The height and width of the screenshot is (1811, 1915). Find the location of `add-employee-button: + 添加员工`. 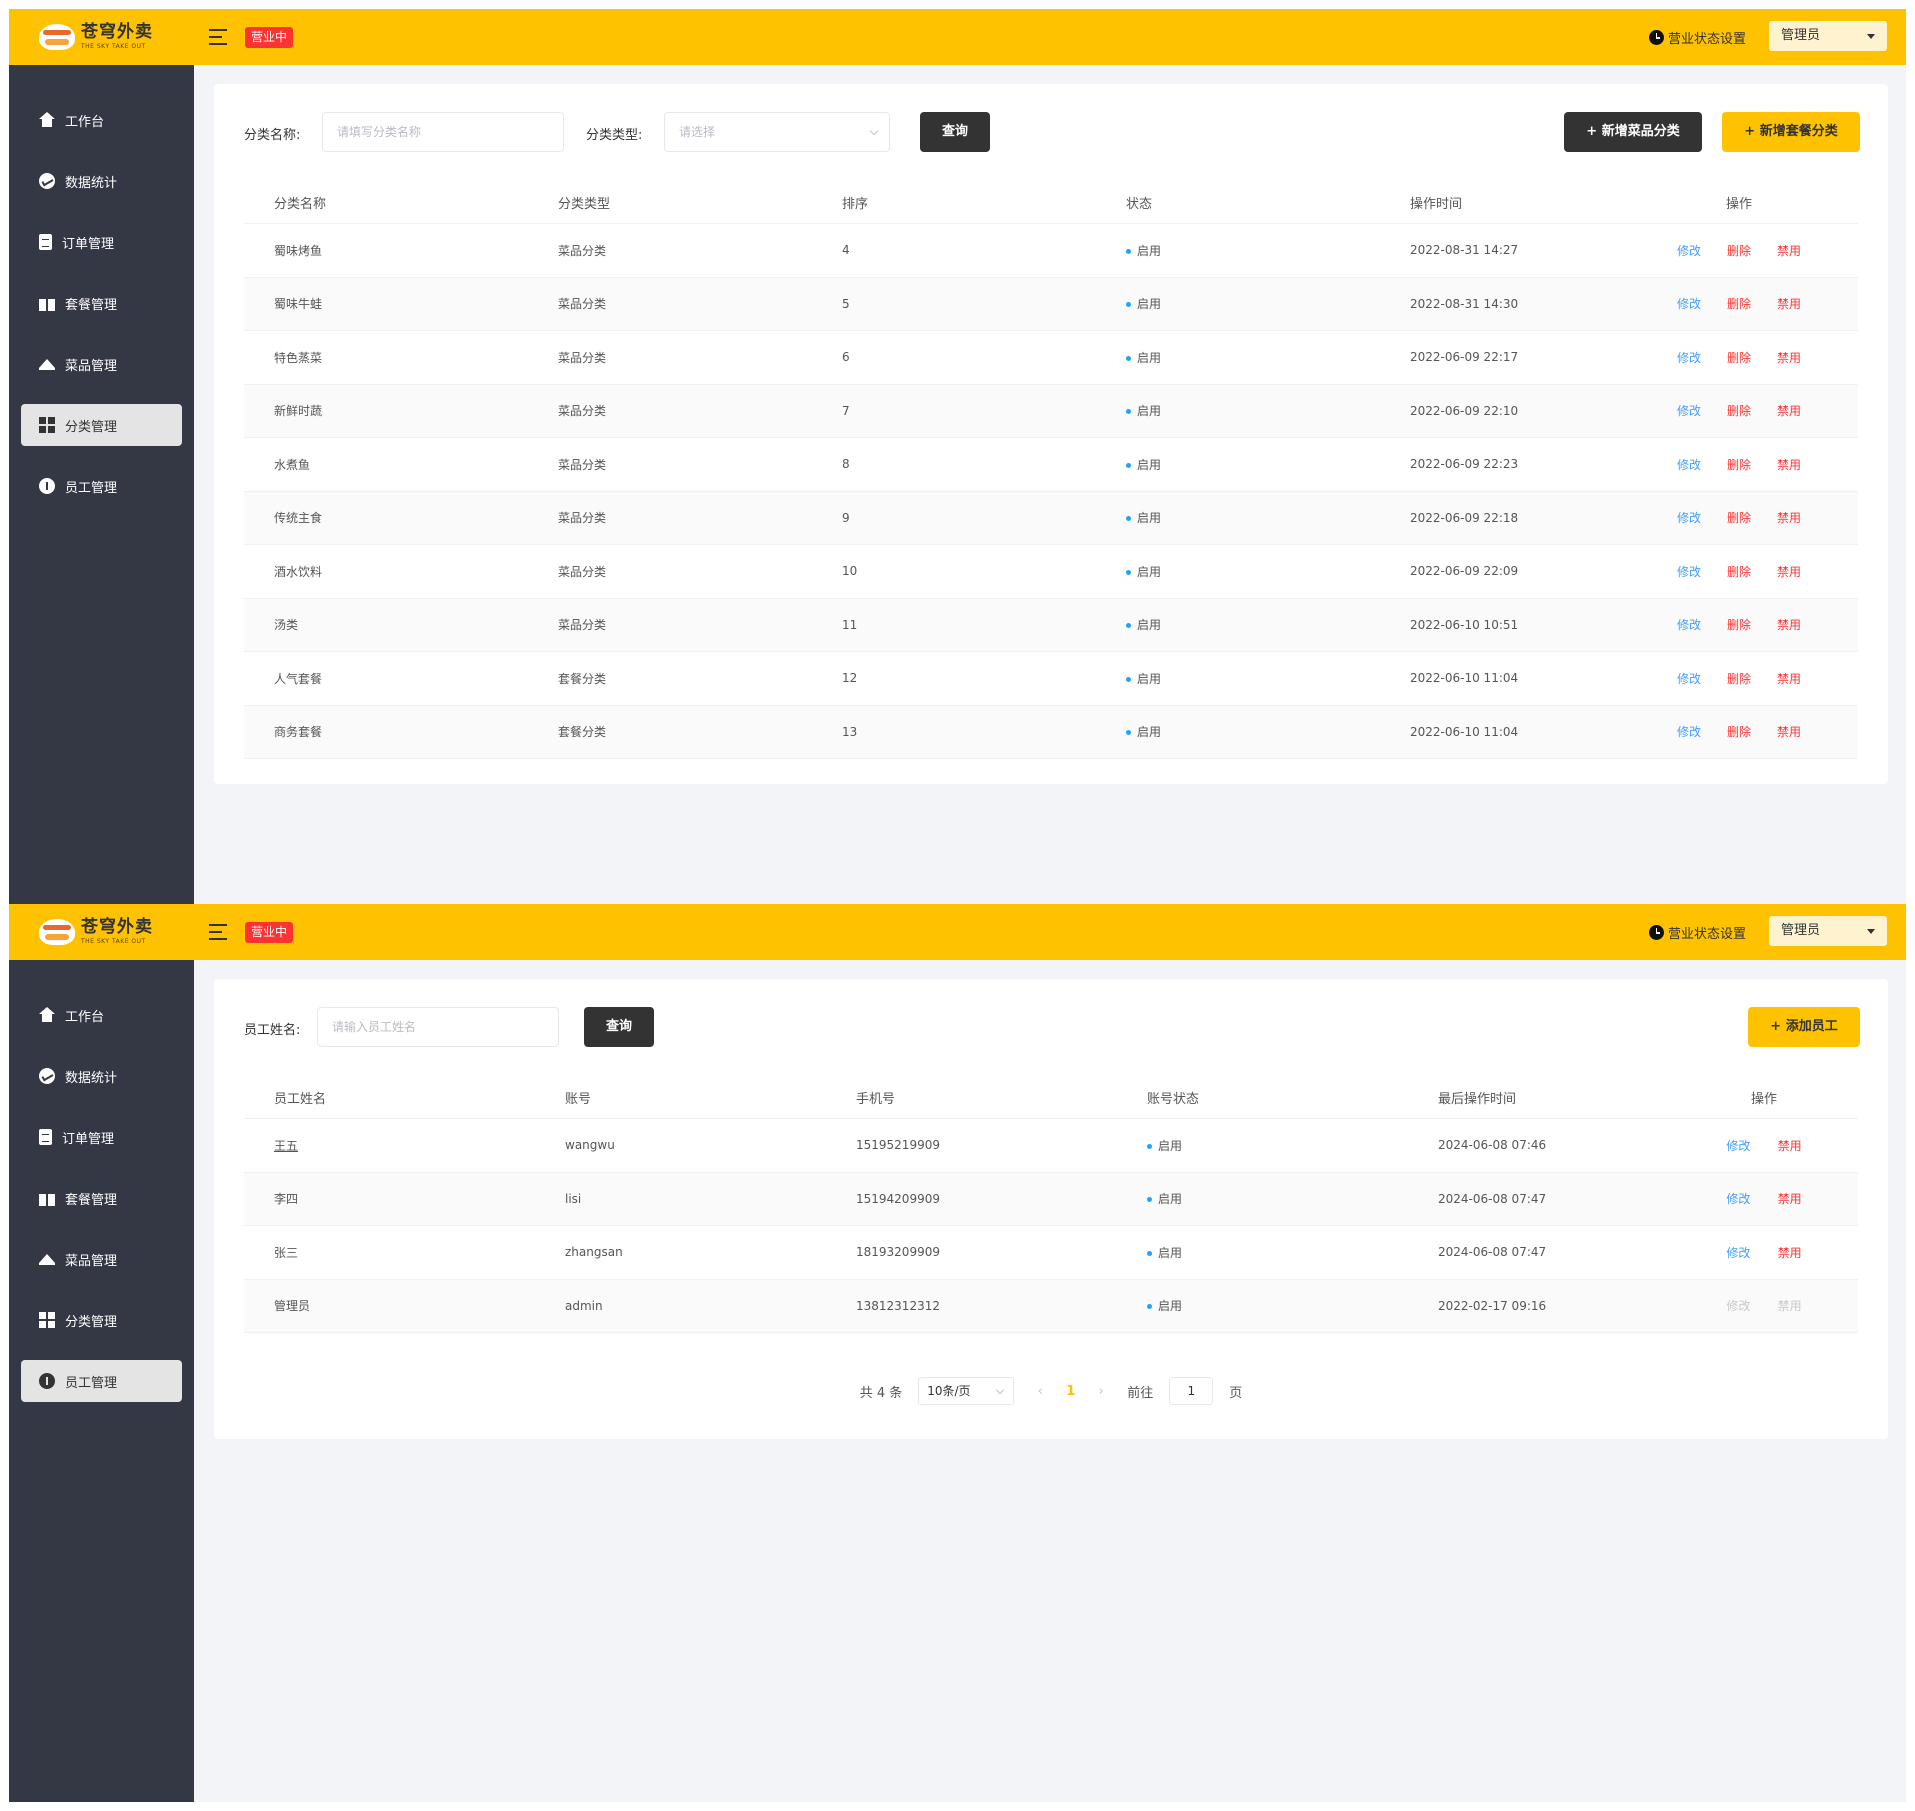

add-employee-button: + 添加员工 is located at coordinates (1804, 1027).